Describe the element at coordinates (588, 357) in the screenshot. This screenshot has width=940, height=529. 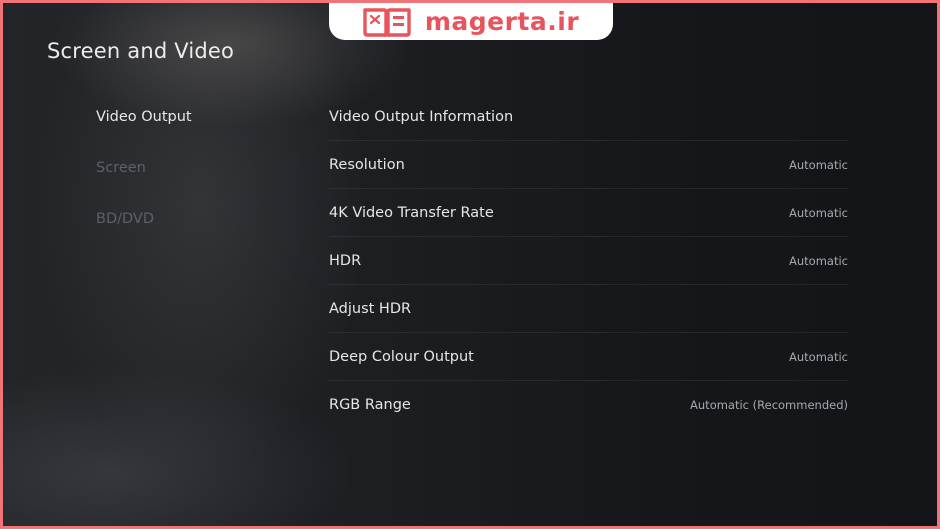
I see `setting-row-deep-colour-output: Deep Colour Output Automatic` at that location.